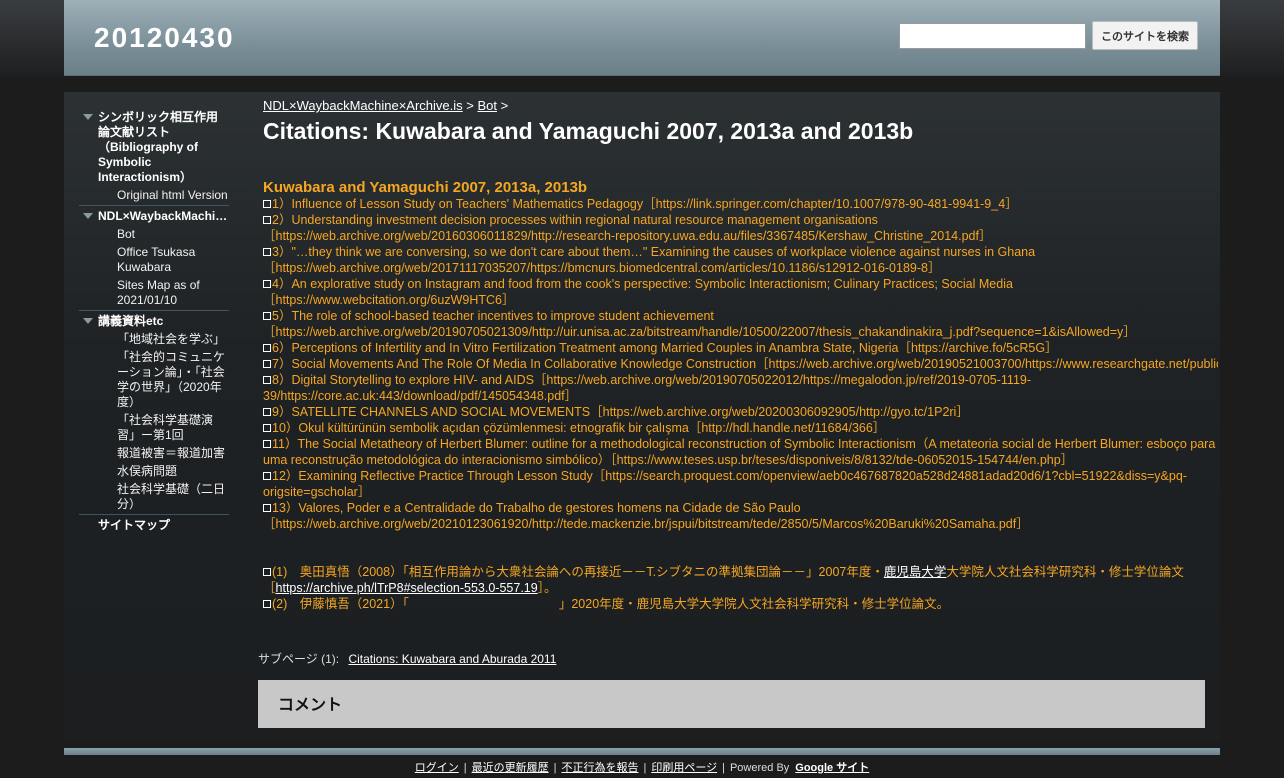 The width and height of the screenshot is (1284, 778). What do you see at coordinates (684, 768) in the screenshot?
I see `footer-link-print: 印刷用ページ` at bounding box center [684, 768].